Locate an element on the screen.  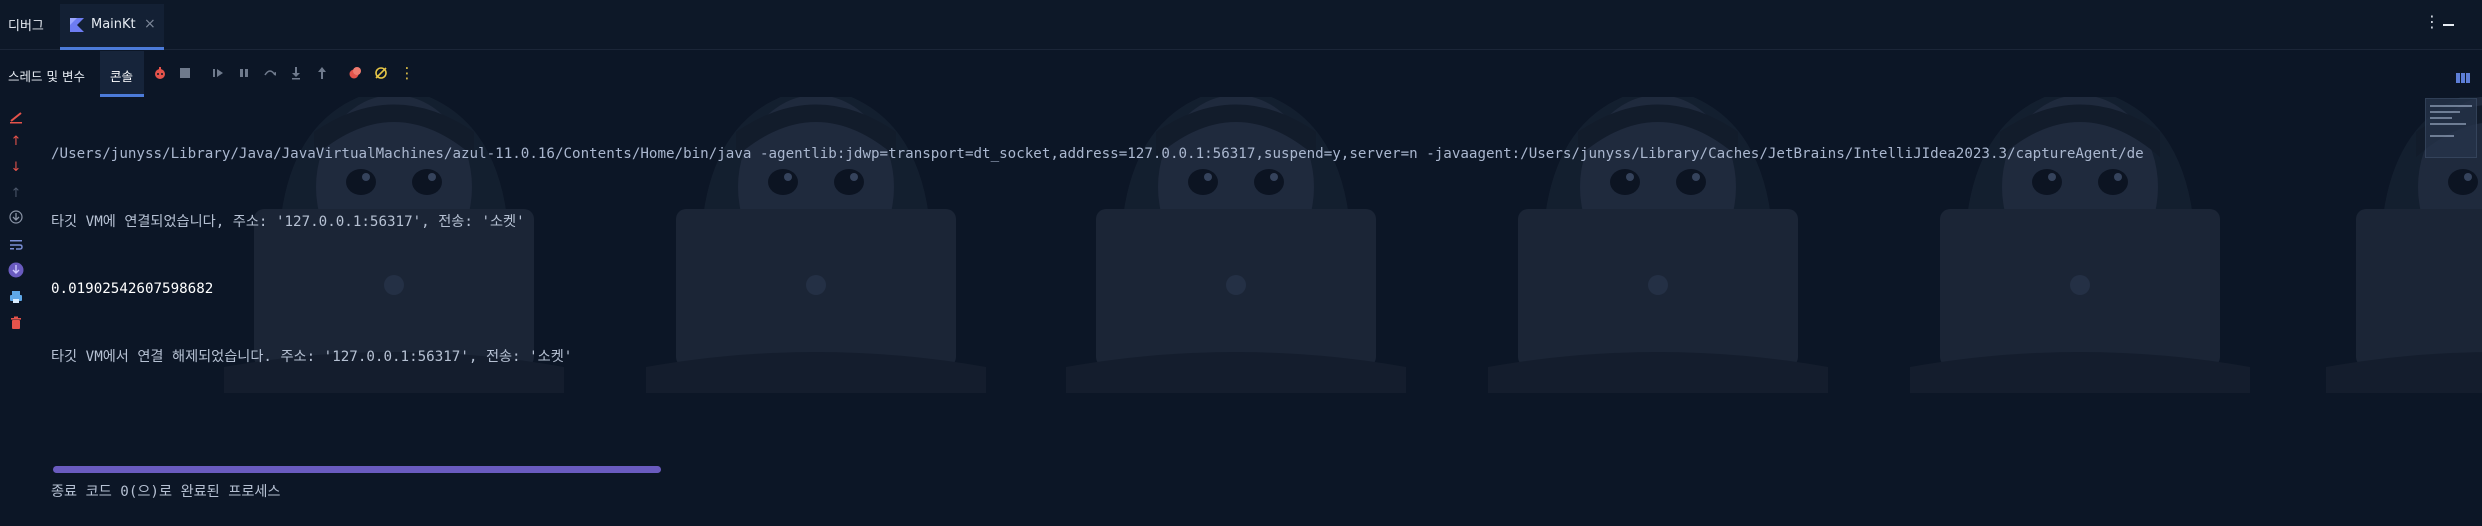
tab-threads-variables: 스레드 및 변수 is located at coordinates (46, 75).